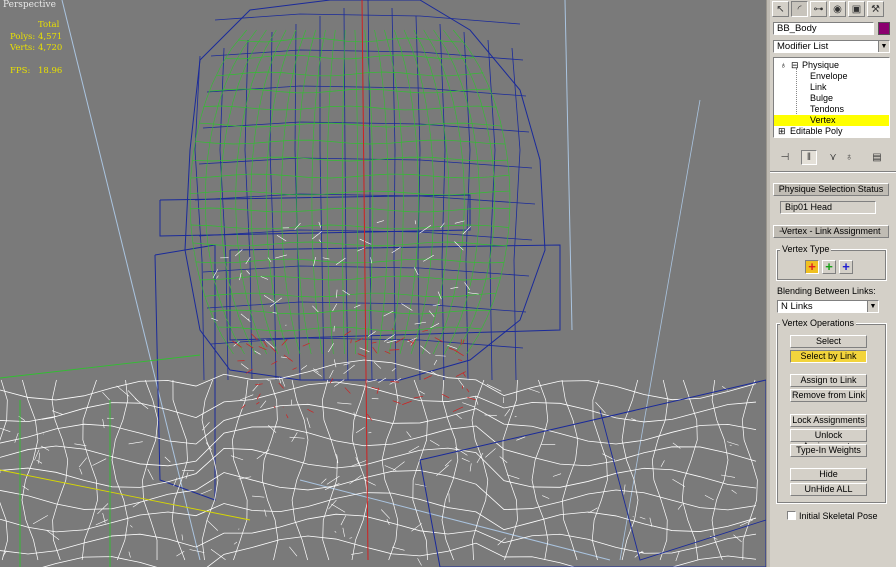  I want to click on utilities-icon: ⚒, so click(875, 9).